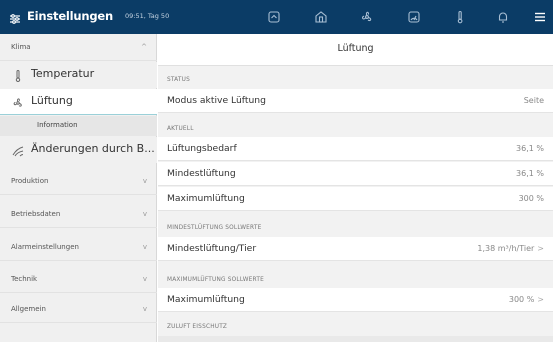  I want to click on sidebar-item-label: Temperatur, so click(63, 73).